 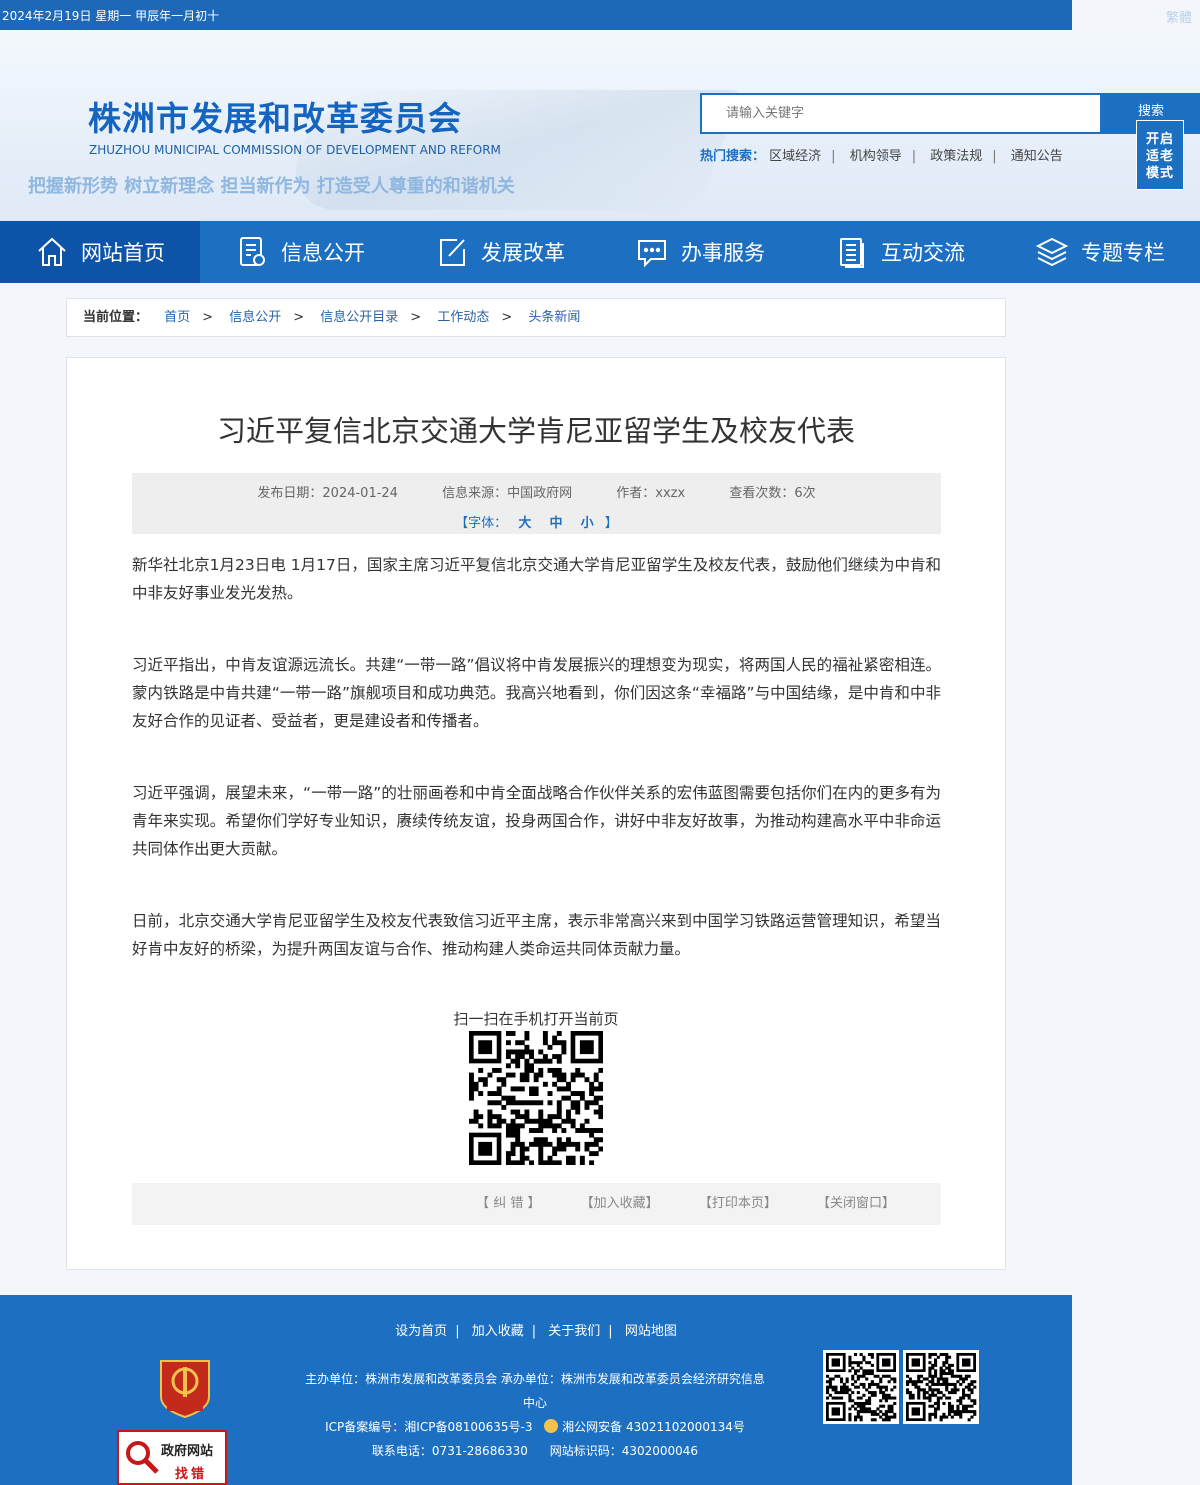 I want to click on police-icon, so click(x=551, y=1426).